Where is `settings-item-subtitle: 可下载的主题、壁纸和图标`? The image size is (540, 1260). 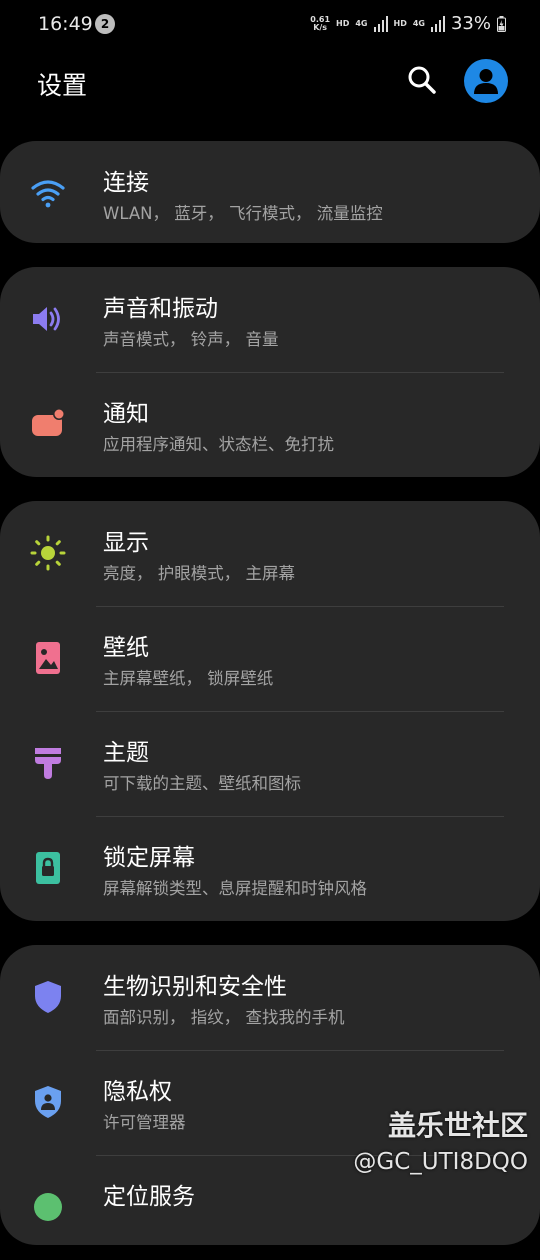 settings-item-subtitle: 可下载的主题、壁纸和图标 is located at coordinates (202, 783).